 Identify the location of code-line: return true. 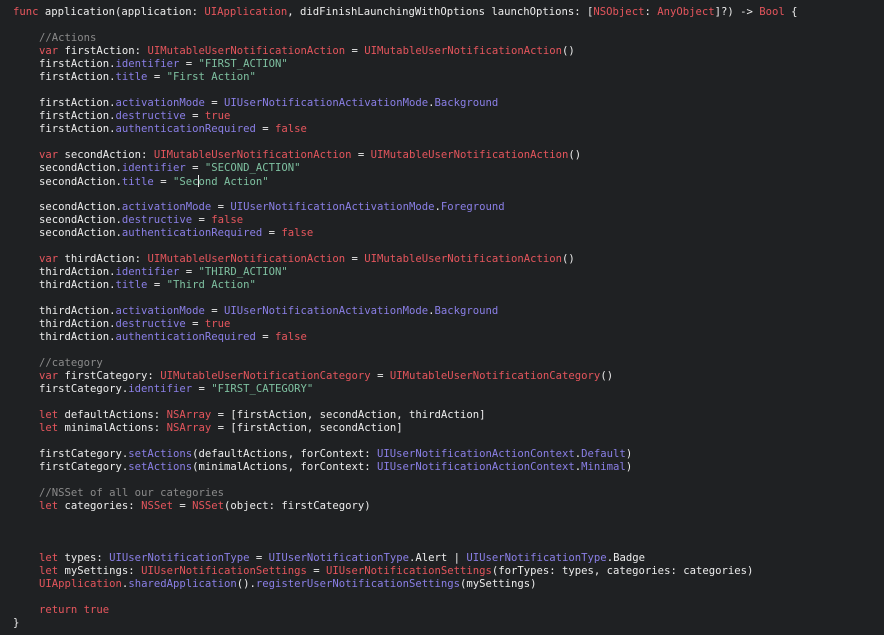
(442, 610).